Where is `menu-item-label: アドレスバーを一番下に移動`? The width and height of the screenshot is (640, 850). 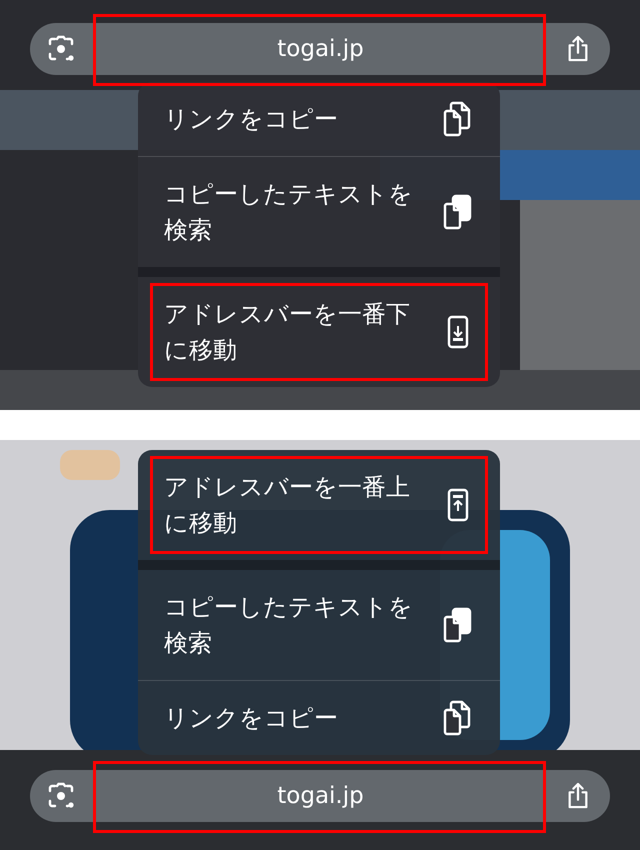 menu-item-label: アドレスバーを一番下に移動 is located at coordinates (287, 332).